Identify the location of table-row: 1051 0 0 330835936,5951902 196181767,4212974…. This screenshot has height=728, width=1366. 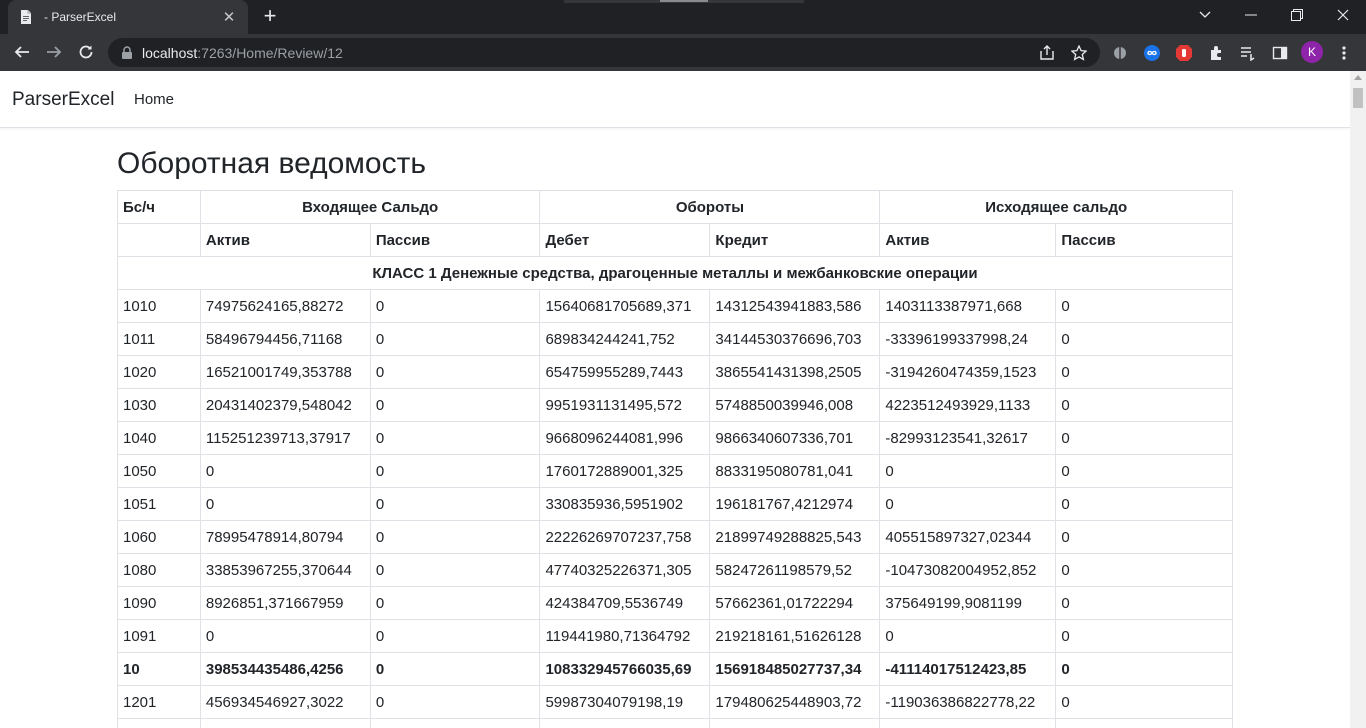
(675, 504).